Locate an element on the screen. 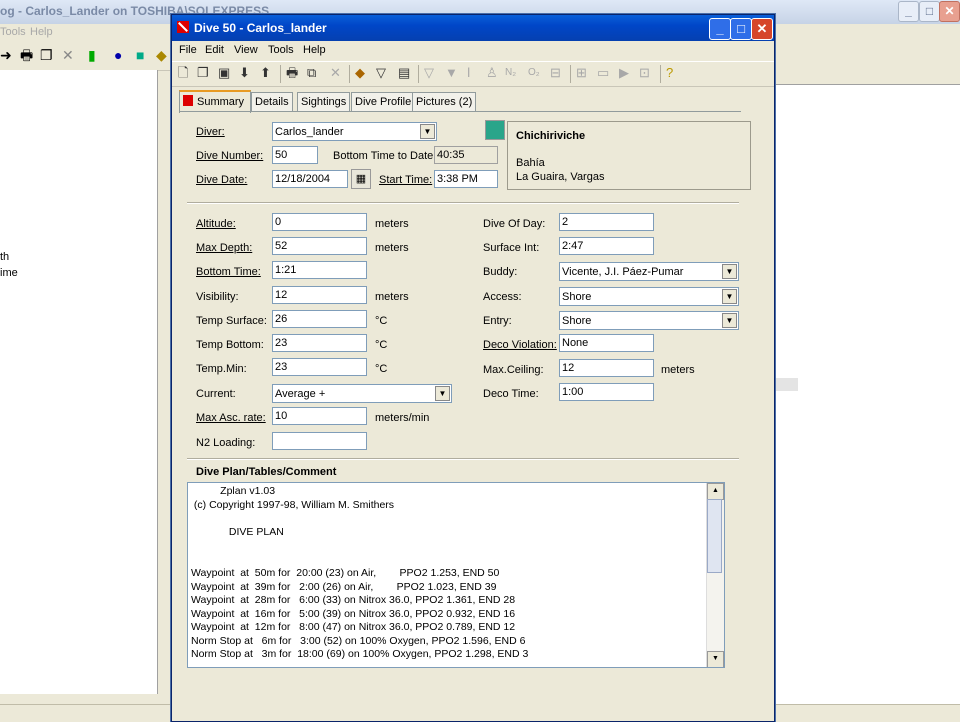 This screenshot has width=960, height=722. buddy-select: Vicente, J.I. Páez-Pumar ▼ is located at coordinates (649, 271).